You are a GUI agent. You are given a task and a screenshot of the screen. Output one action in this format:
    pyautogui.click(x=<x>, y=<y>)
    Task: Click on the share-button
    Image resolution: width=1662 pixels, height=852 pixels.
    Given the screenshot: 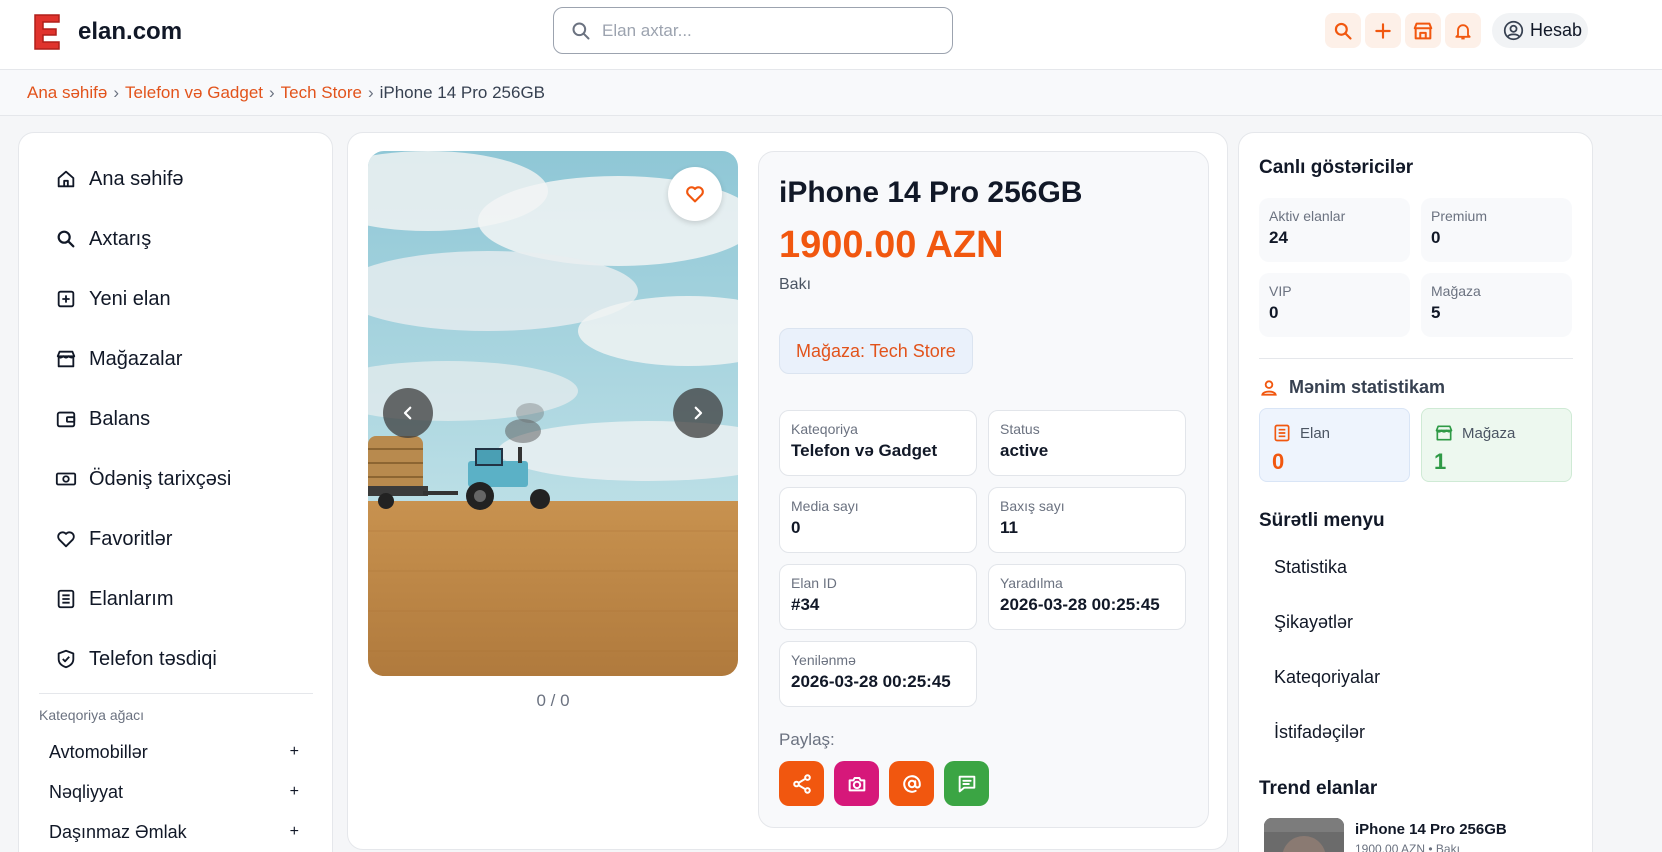 What is the action you would take?
    pyautogui.click(x=801, y=783)
    